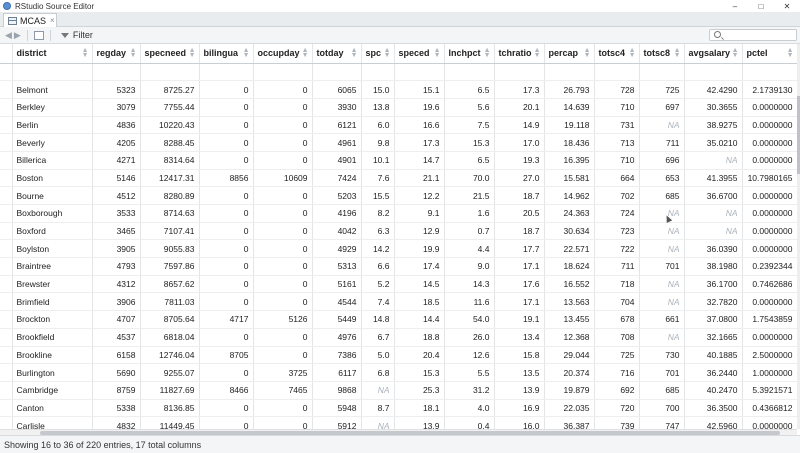 This screenshot has height=453, width=800. Describe the element at coordinates (469, 284) in the screenshot. I see `cell-lnchpct: 14.3` at that location.